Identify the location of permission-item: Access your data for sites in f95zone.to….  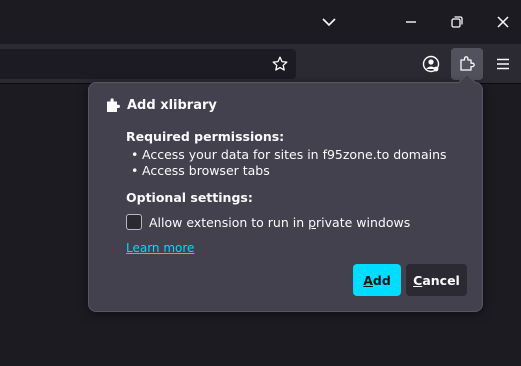
(289, 155).